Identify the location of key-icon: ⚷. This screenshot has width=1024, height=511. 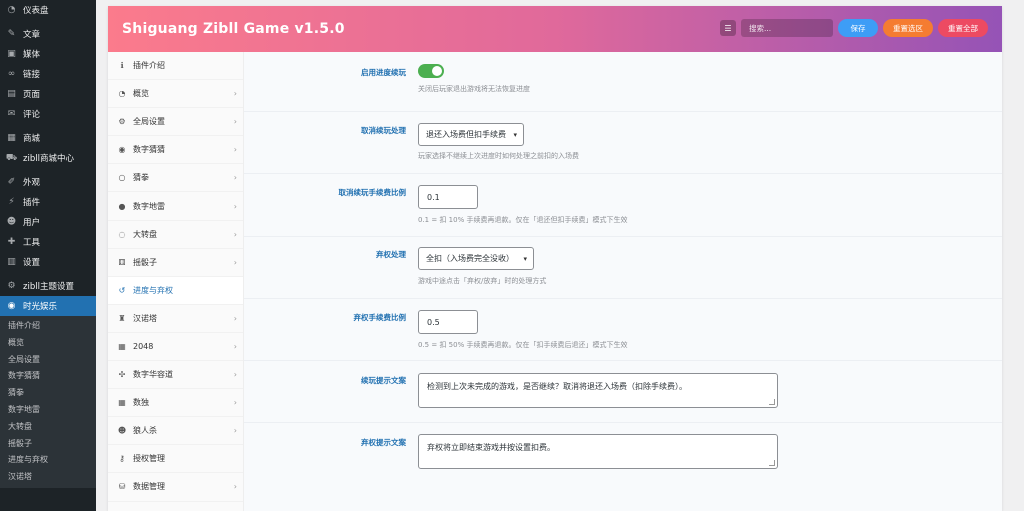
(122, 459).